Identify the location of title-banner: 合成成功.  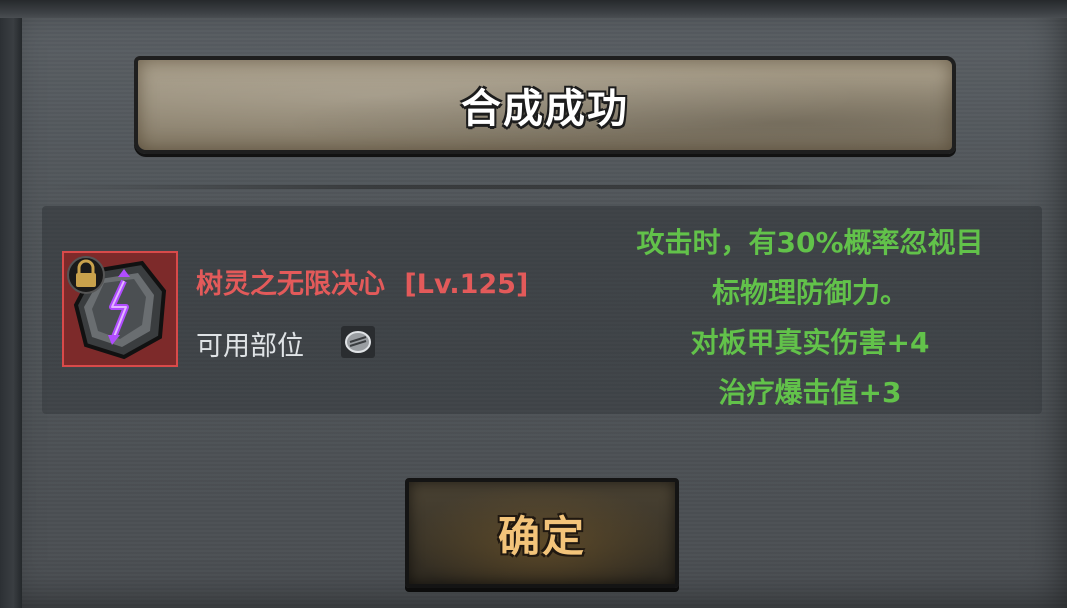
(545, 105).